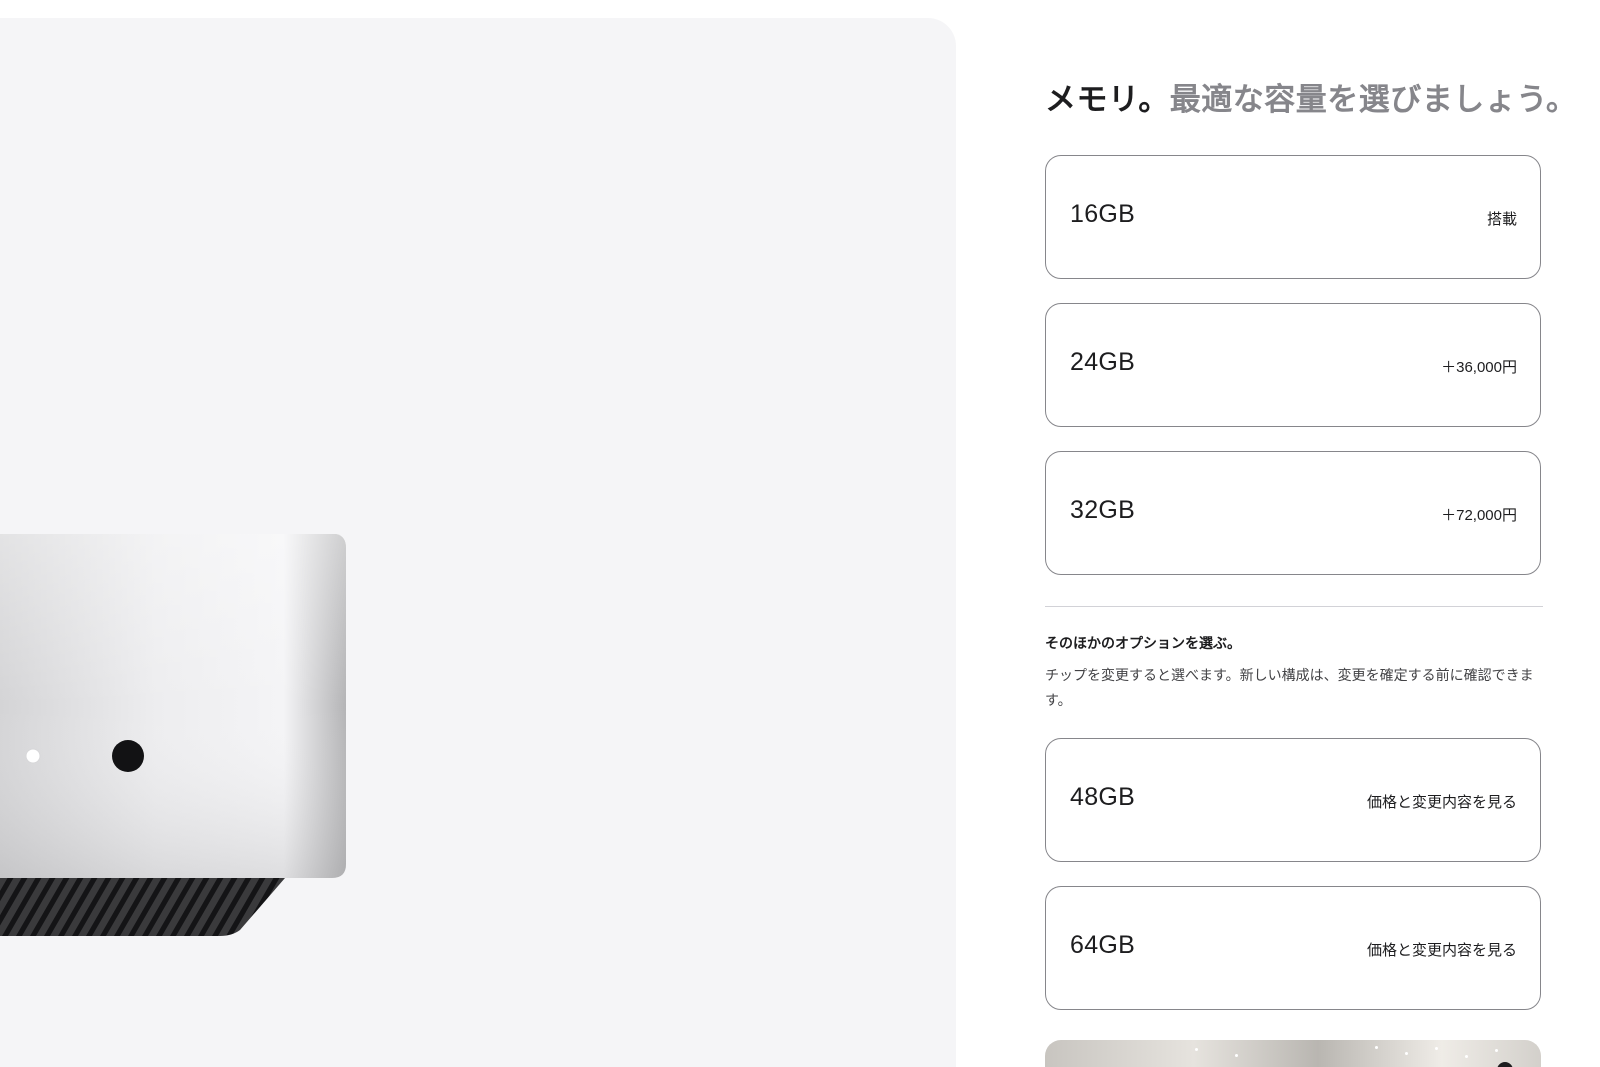 The height and width of the screenshot is (1067, 1600). Describe the element at coordinates (1294, 606) in the screenshot. I see `section-divider` at that location.